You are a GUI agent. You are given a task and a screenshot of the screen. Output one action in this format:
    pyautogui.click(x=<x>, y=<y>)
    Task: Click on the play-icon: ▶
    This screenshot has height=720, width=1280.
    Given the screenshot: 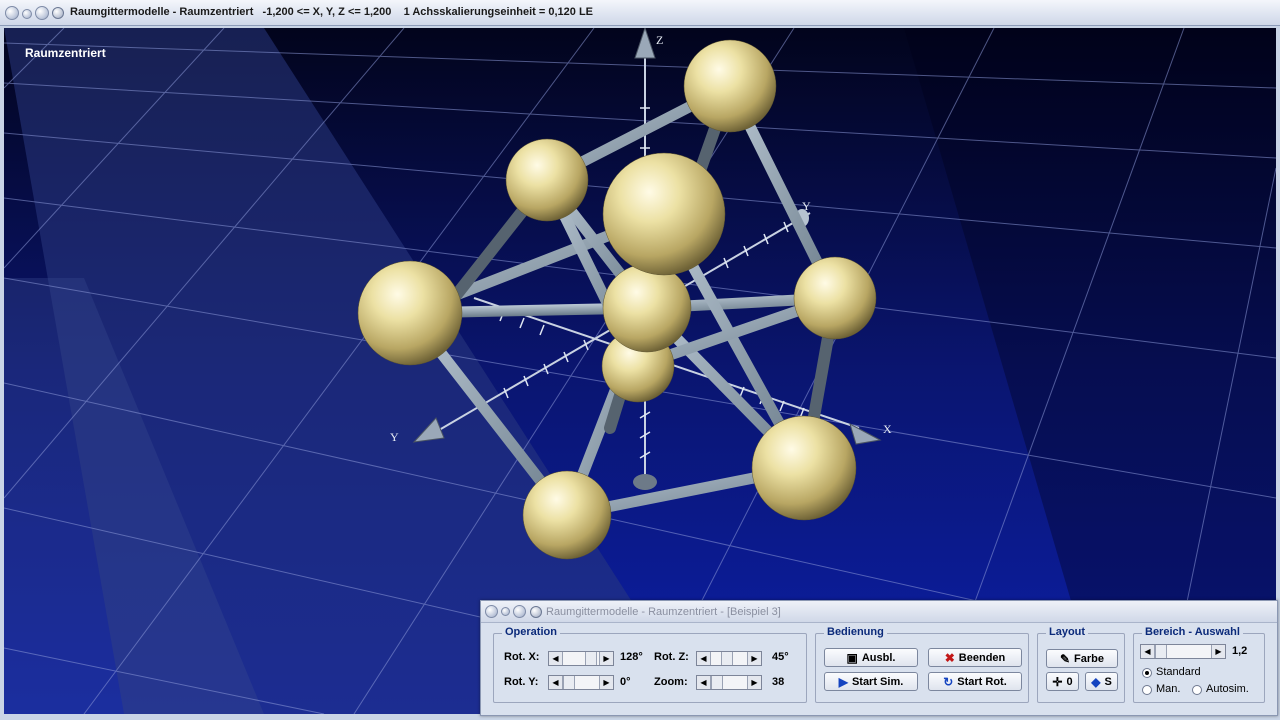 What is the action you would take?
    pyautogui.click(x=843, y=681)
    